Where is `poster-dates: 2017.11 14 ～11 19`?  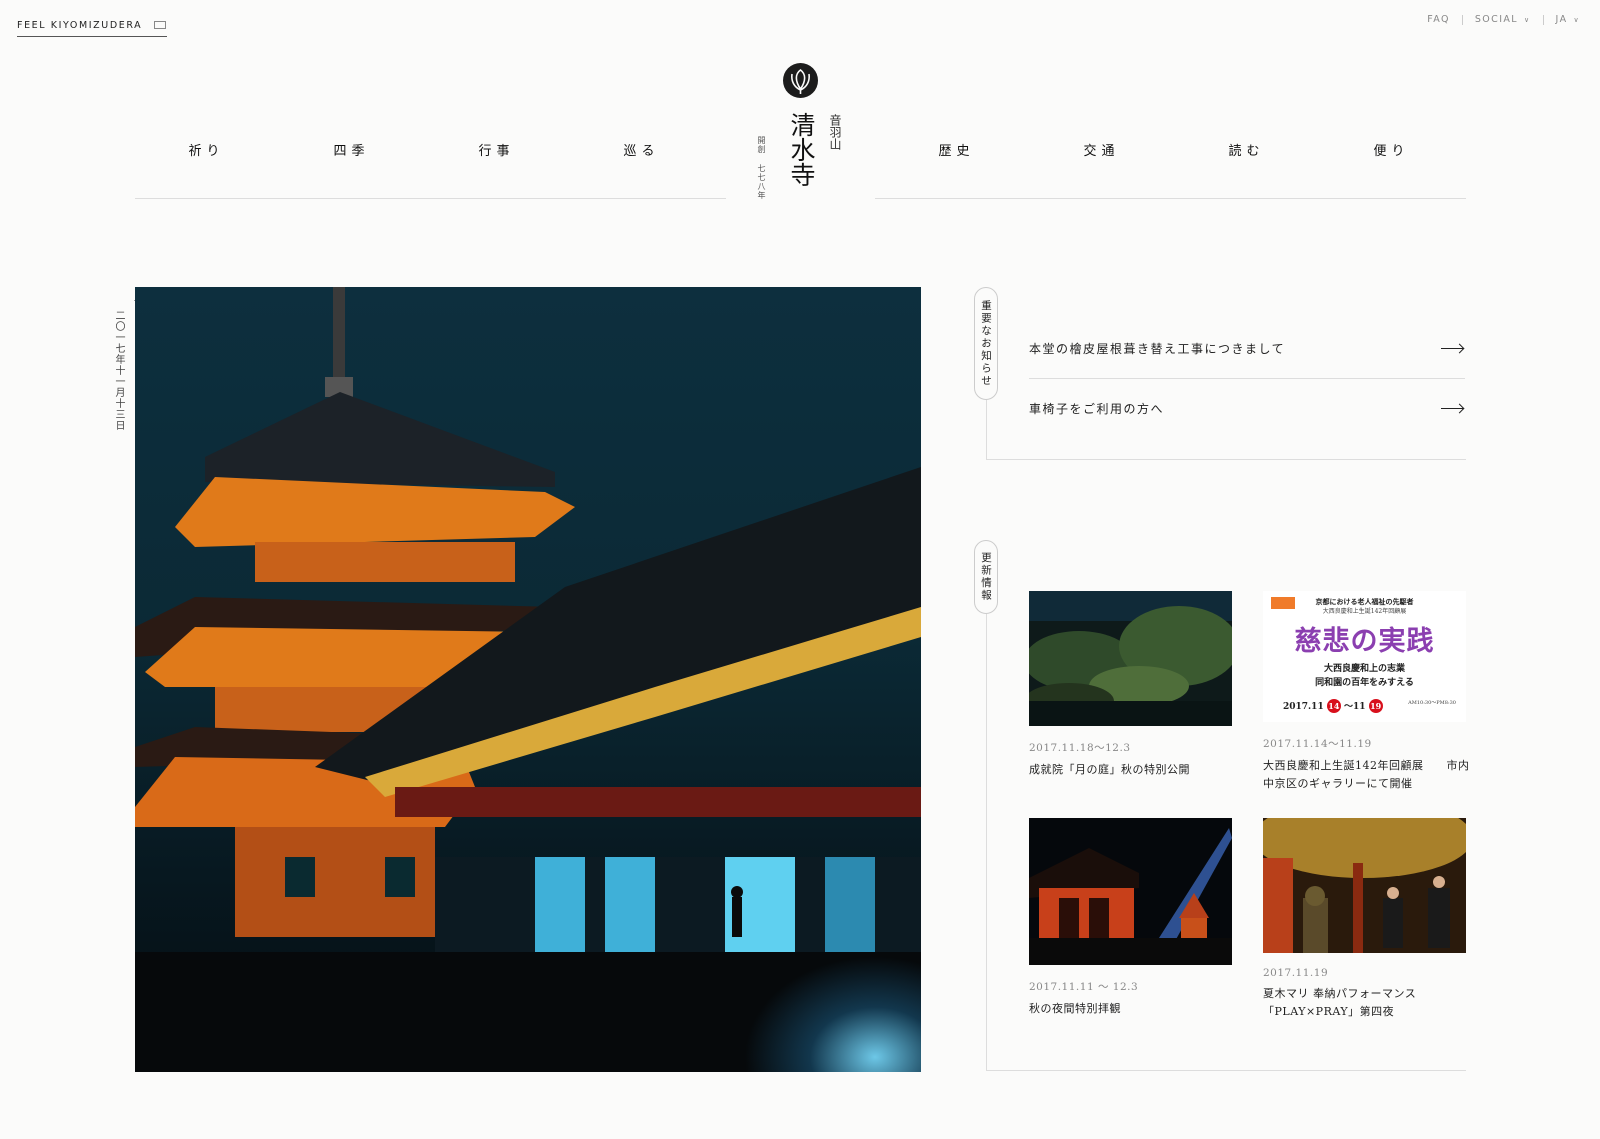 poster-dates: 2017.11 14 ～11 19 is located at coordinates (1333, 706).